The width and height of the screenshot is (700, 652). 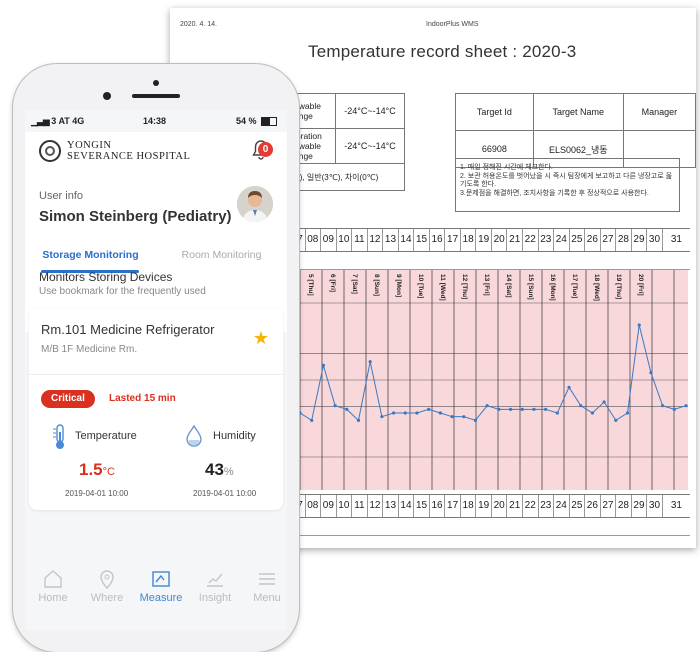 What do you see at coordinates (128, 329) in the screenshot?
I see `device-name: Rm.101 Medicine Refrigerator` at bounding box center [128, 329].